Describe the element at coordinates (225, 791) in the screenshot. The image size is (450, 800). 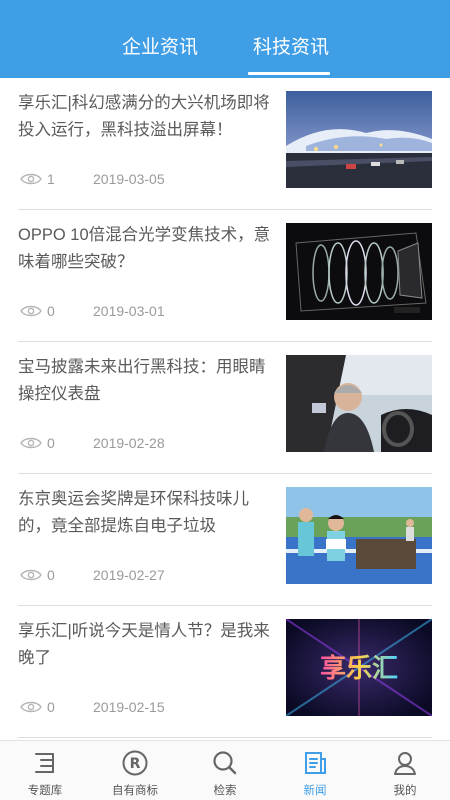
I see `nav-label: 检索` at that location.